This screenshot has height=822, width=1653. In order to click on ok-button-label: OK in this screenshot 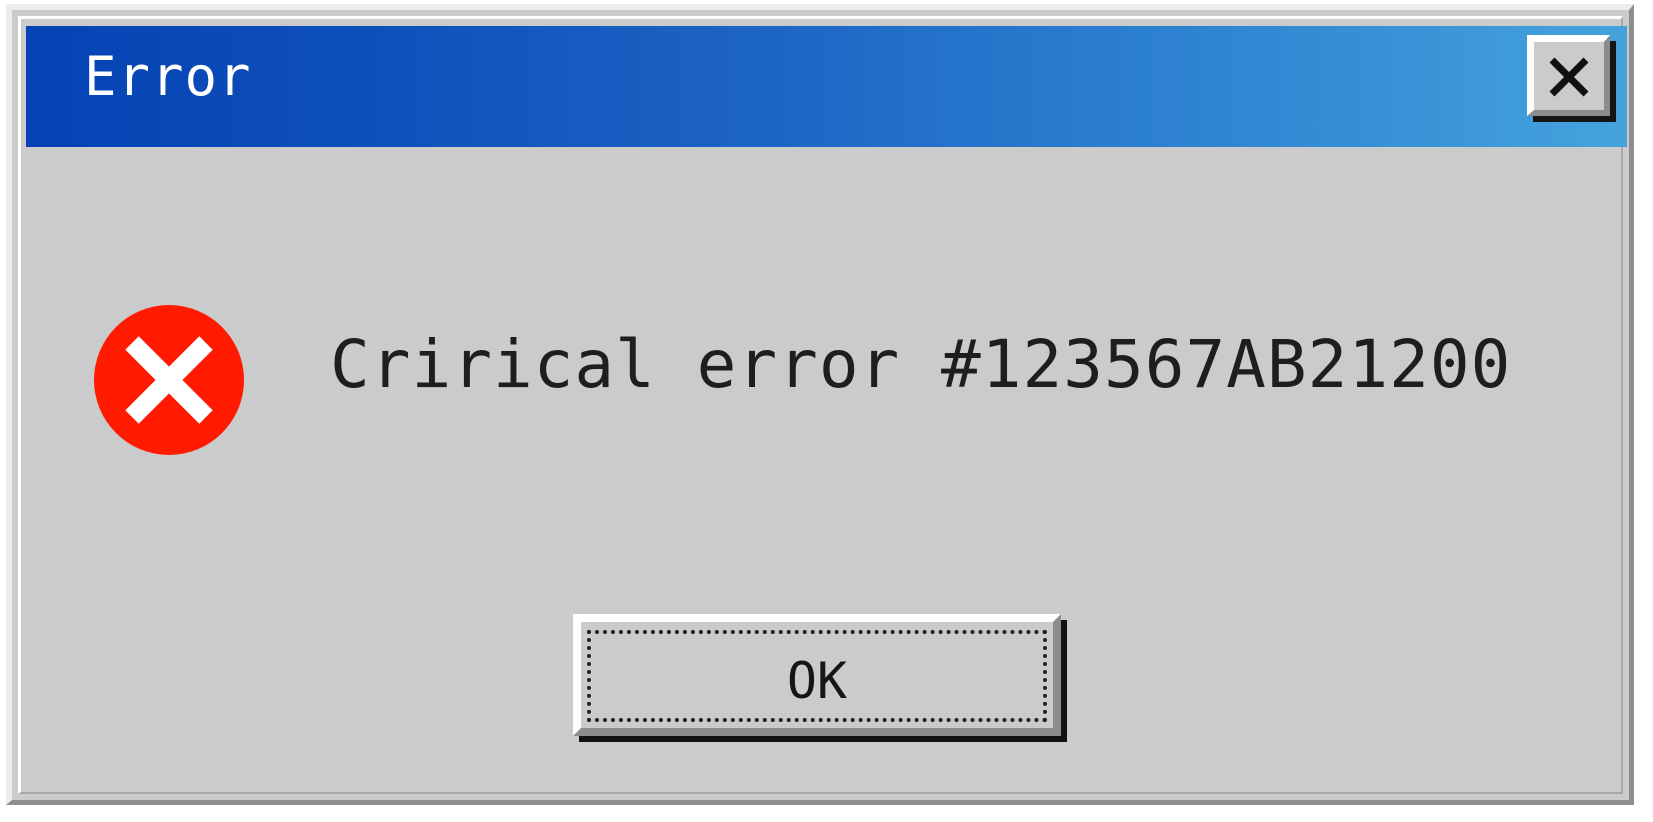, I will do `click(817, 681)`.